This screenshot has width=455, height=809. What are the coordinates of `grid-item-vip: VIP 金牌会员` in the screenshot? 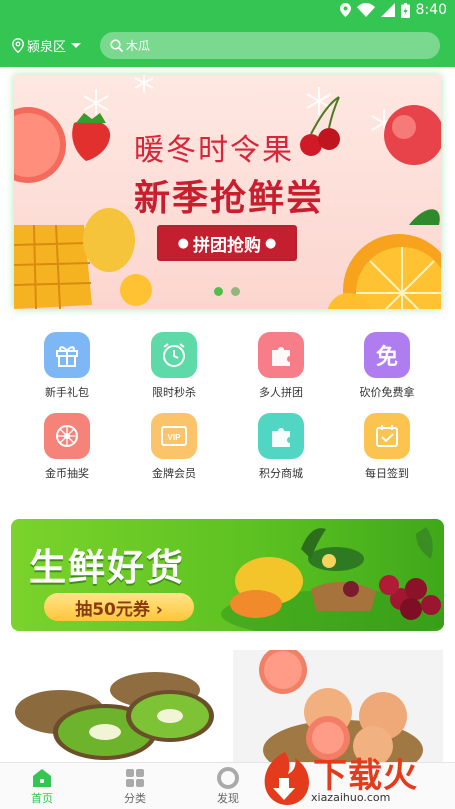 It's located at (174, 447).